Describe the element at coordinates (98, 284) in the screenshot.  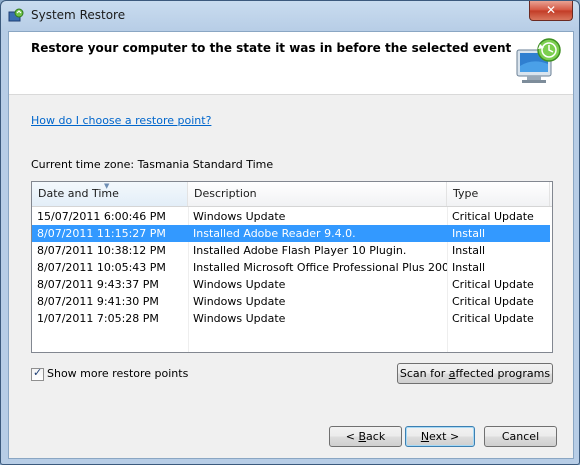
I see `cell-date: 8/07/2011 9:43:37 PM` at that location.